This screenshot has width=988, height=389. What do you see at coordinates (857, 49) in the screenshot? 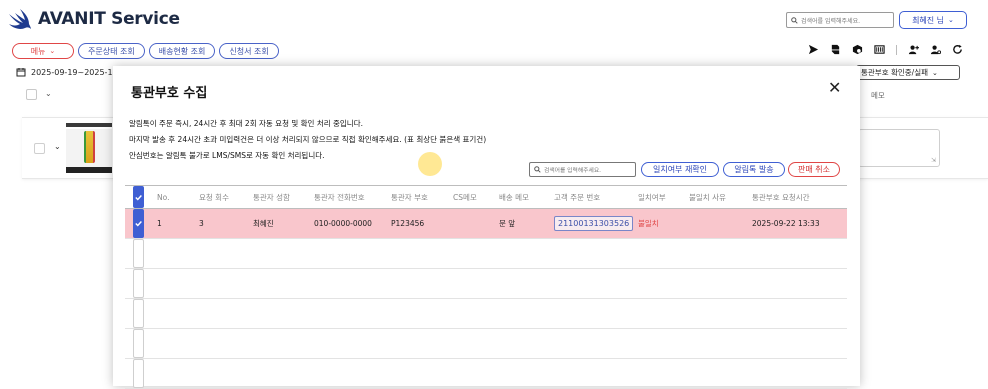
I see `package-search-icon` at bounding box center [857, 49].